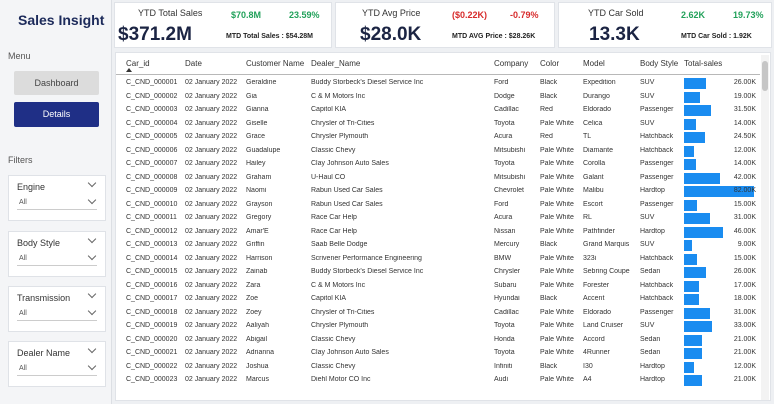  What do you see at coordinates (594, 63) in the screenshot?
I see `col-model: Model` at bounding box center [594, 63].